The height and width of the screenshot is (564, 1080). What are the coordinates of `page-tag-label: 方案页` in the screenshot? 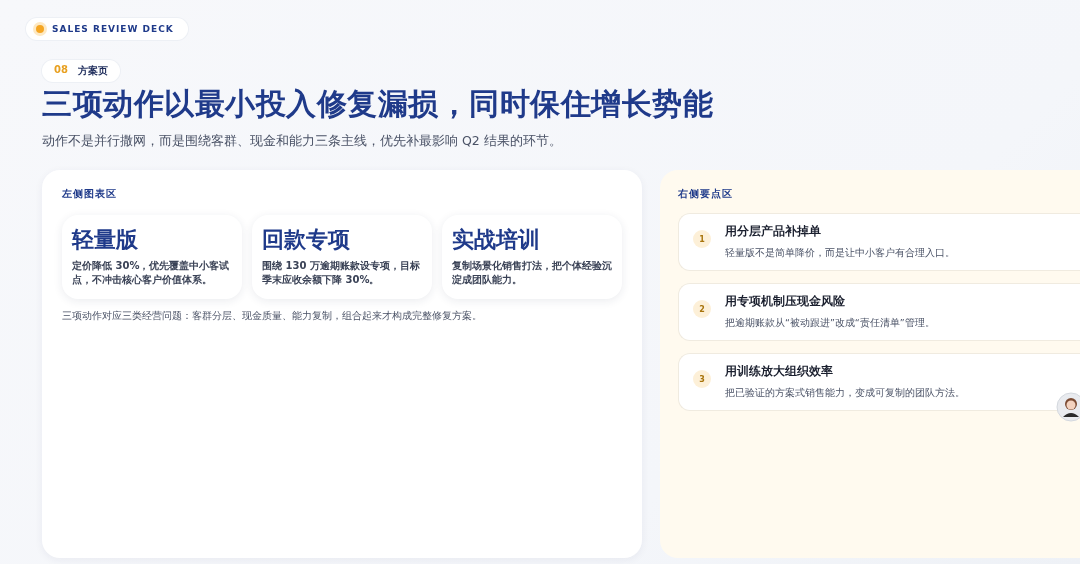 It's located at (92, 71).